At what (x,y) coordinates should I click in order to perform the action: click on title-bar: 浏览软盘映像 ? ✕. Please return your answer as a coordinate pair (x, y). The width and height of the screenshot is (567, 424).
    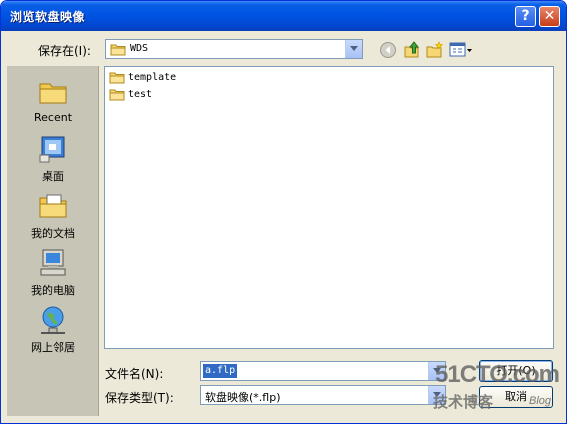
    Looking at the image, I should click on (283, 16).